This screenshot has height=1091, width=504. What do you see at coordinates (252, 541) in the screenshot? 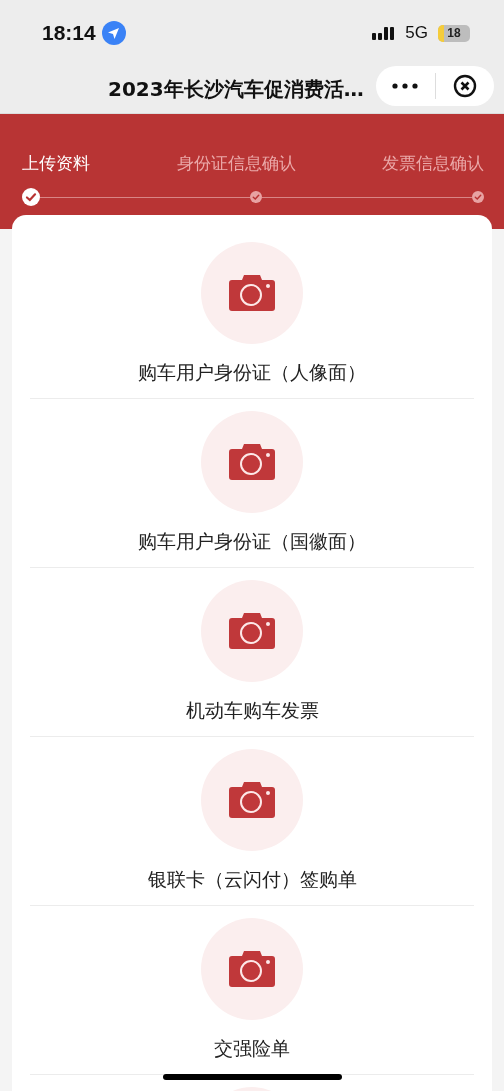
I see `upload-label: 购车用户身份证（国徽面）` at bounding box center [252, 541].